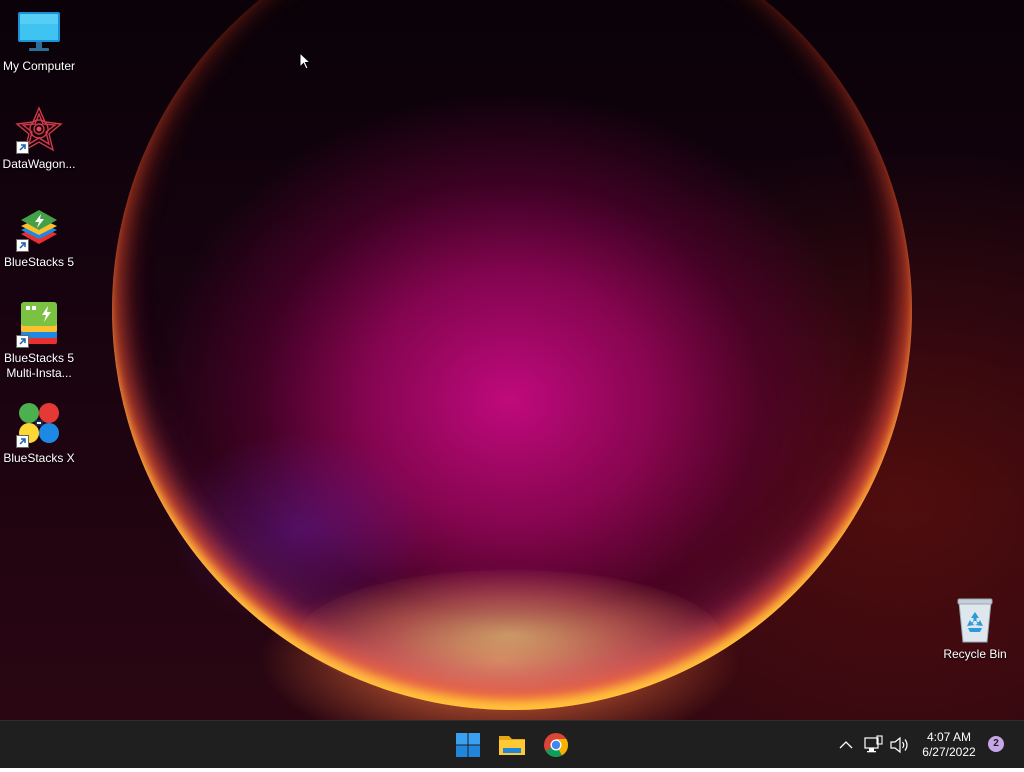 The width and height of the screenshot is (1024, 772). I want to click on speaker-icon, so click(899, 745).